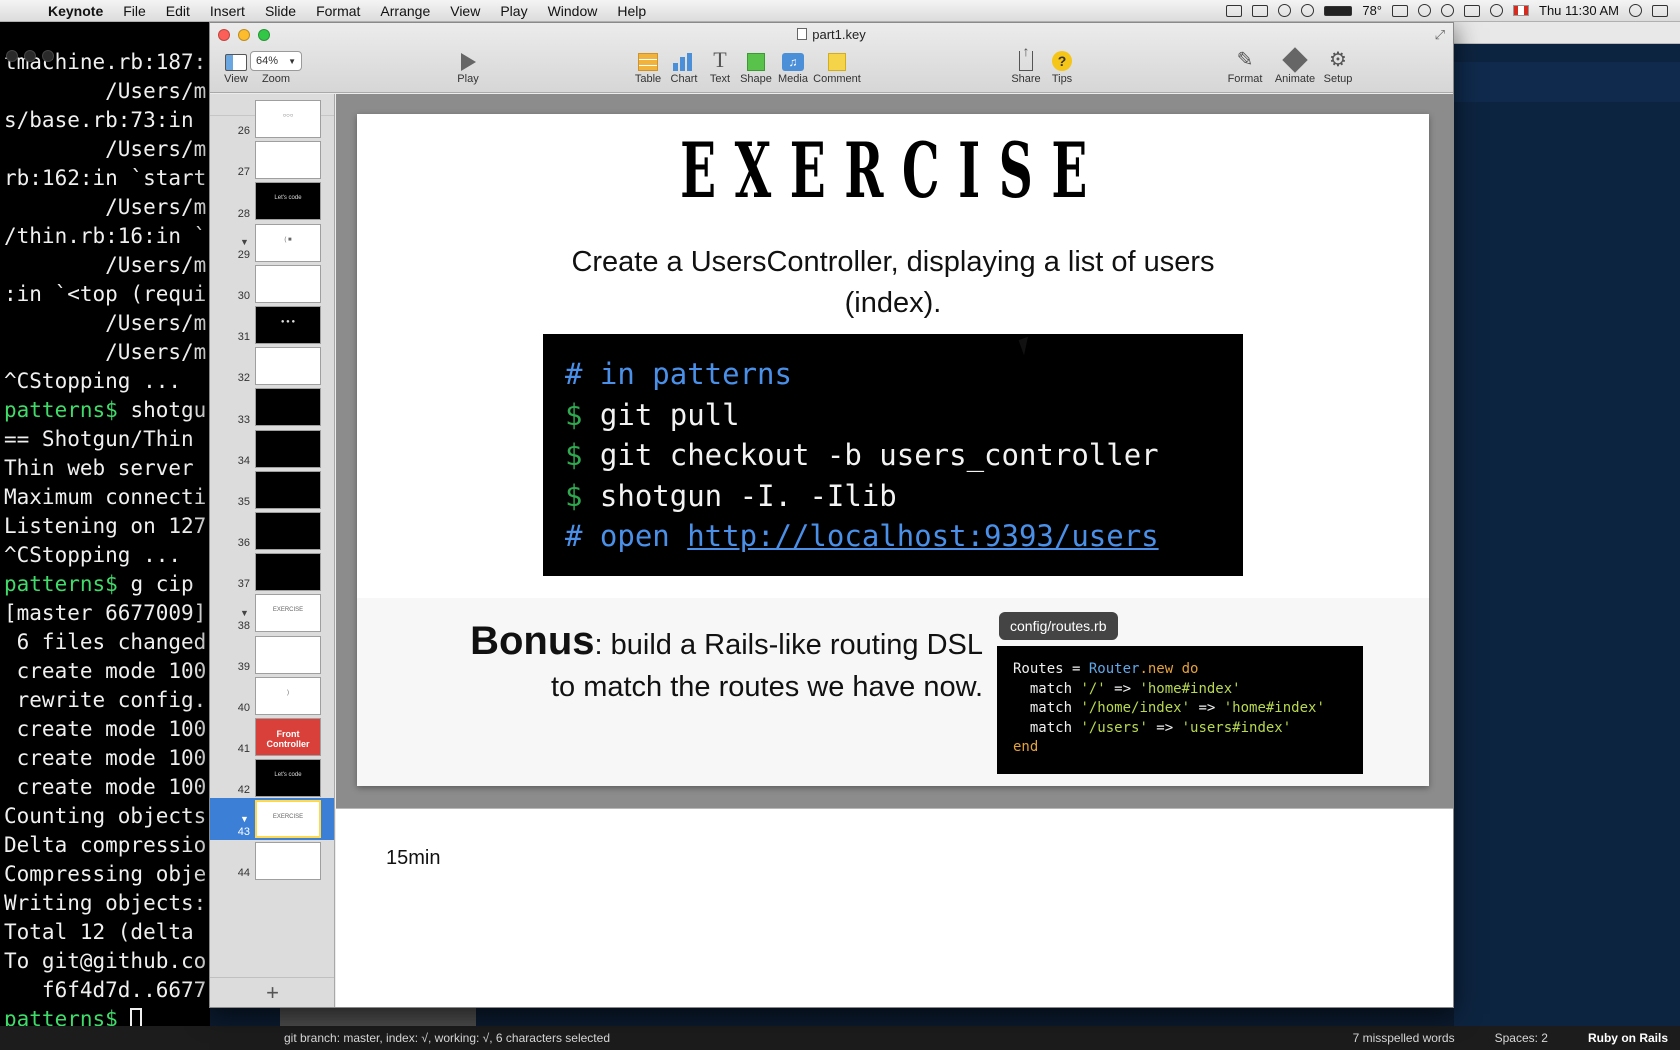  Describe the element at coordinates (1308, 10) in the screenshot. I see `move-icon` at that location.